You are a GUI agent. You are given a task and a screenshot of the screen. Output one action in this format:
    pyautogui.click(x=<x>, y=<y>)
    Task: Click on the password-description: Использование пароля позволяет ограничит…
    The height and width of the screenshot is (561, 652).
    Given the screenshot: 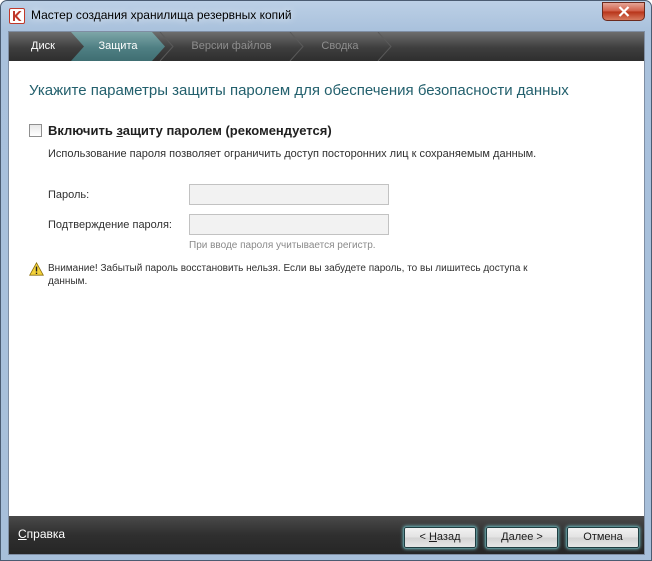 What is the action you would take?
    pyautogui.click(x=292, y=154)
    